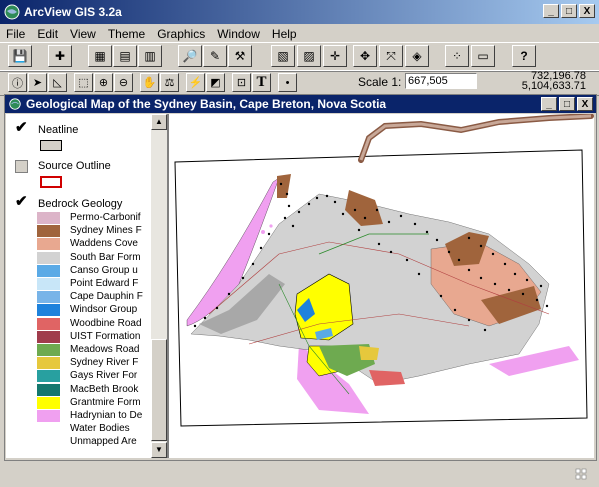  What do you see at coordinates (369, 353) in the screenshot?
I see `map-sydney-river` at bounding box center [369, 353].